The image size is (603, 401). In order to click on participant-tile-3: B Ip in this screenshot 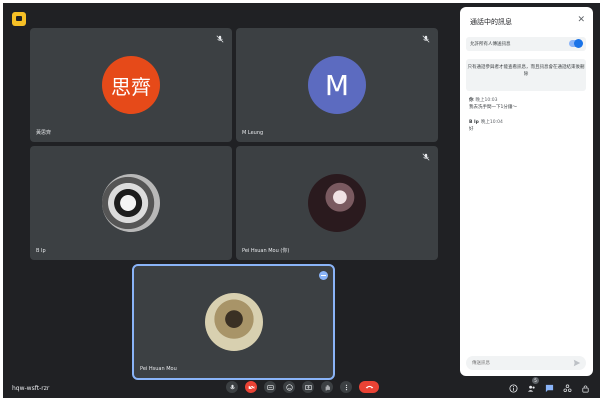, I will do `click(131, 203)`.